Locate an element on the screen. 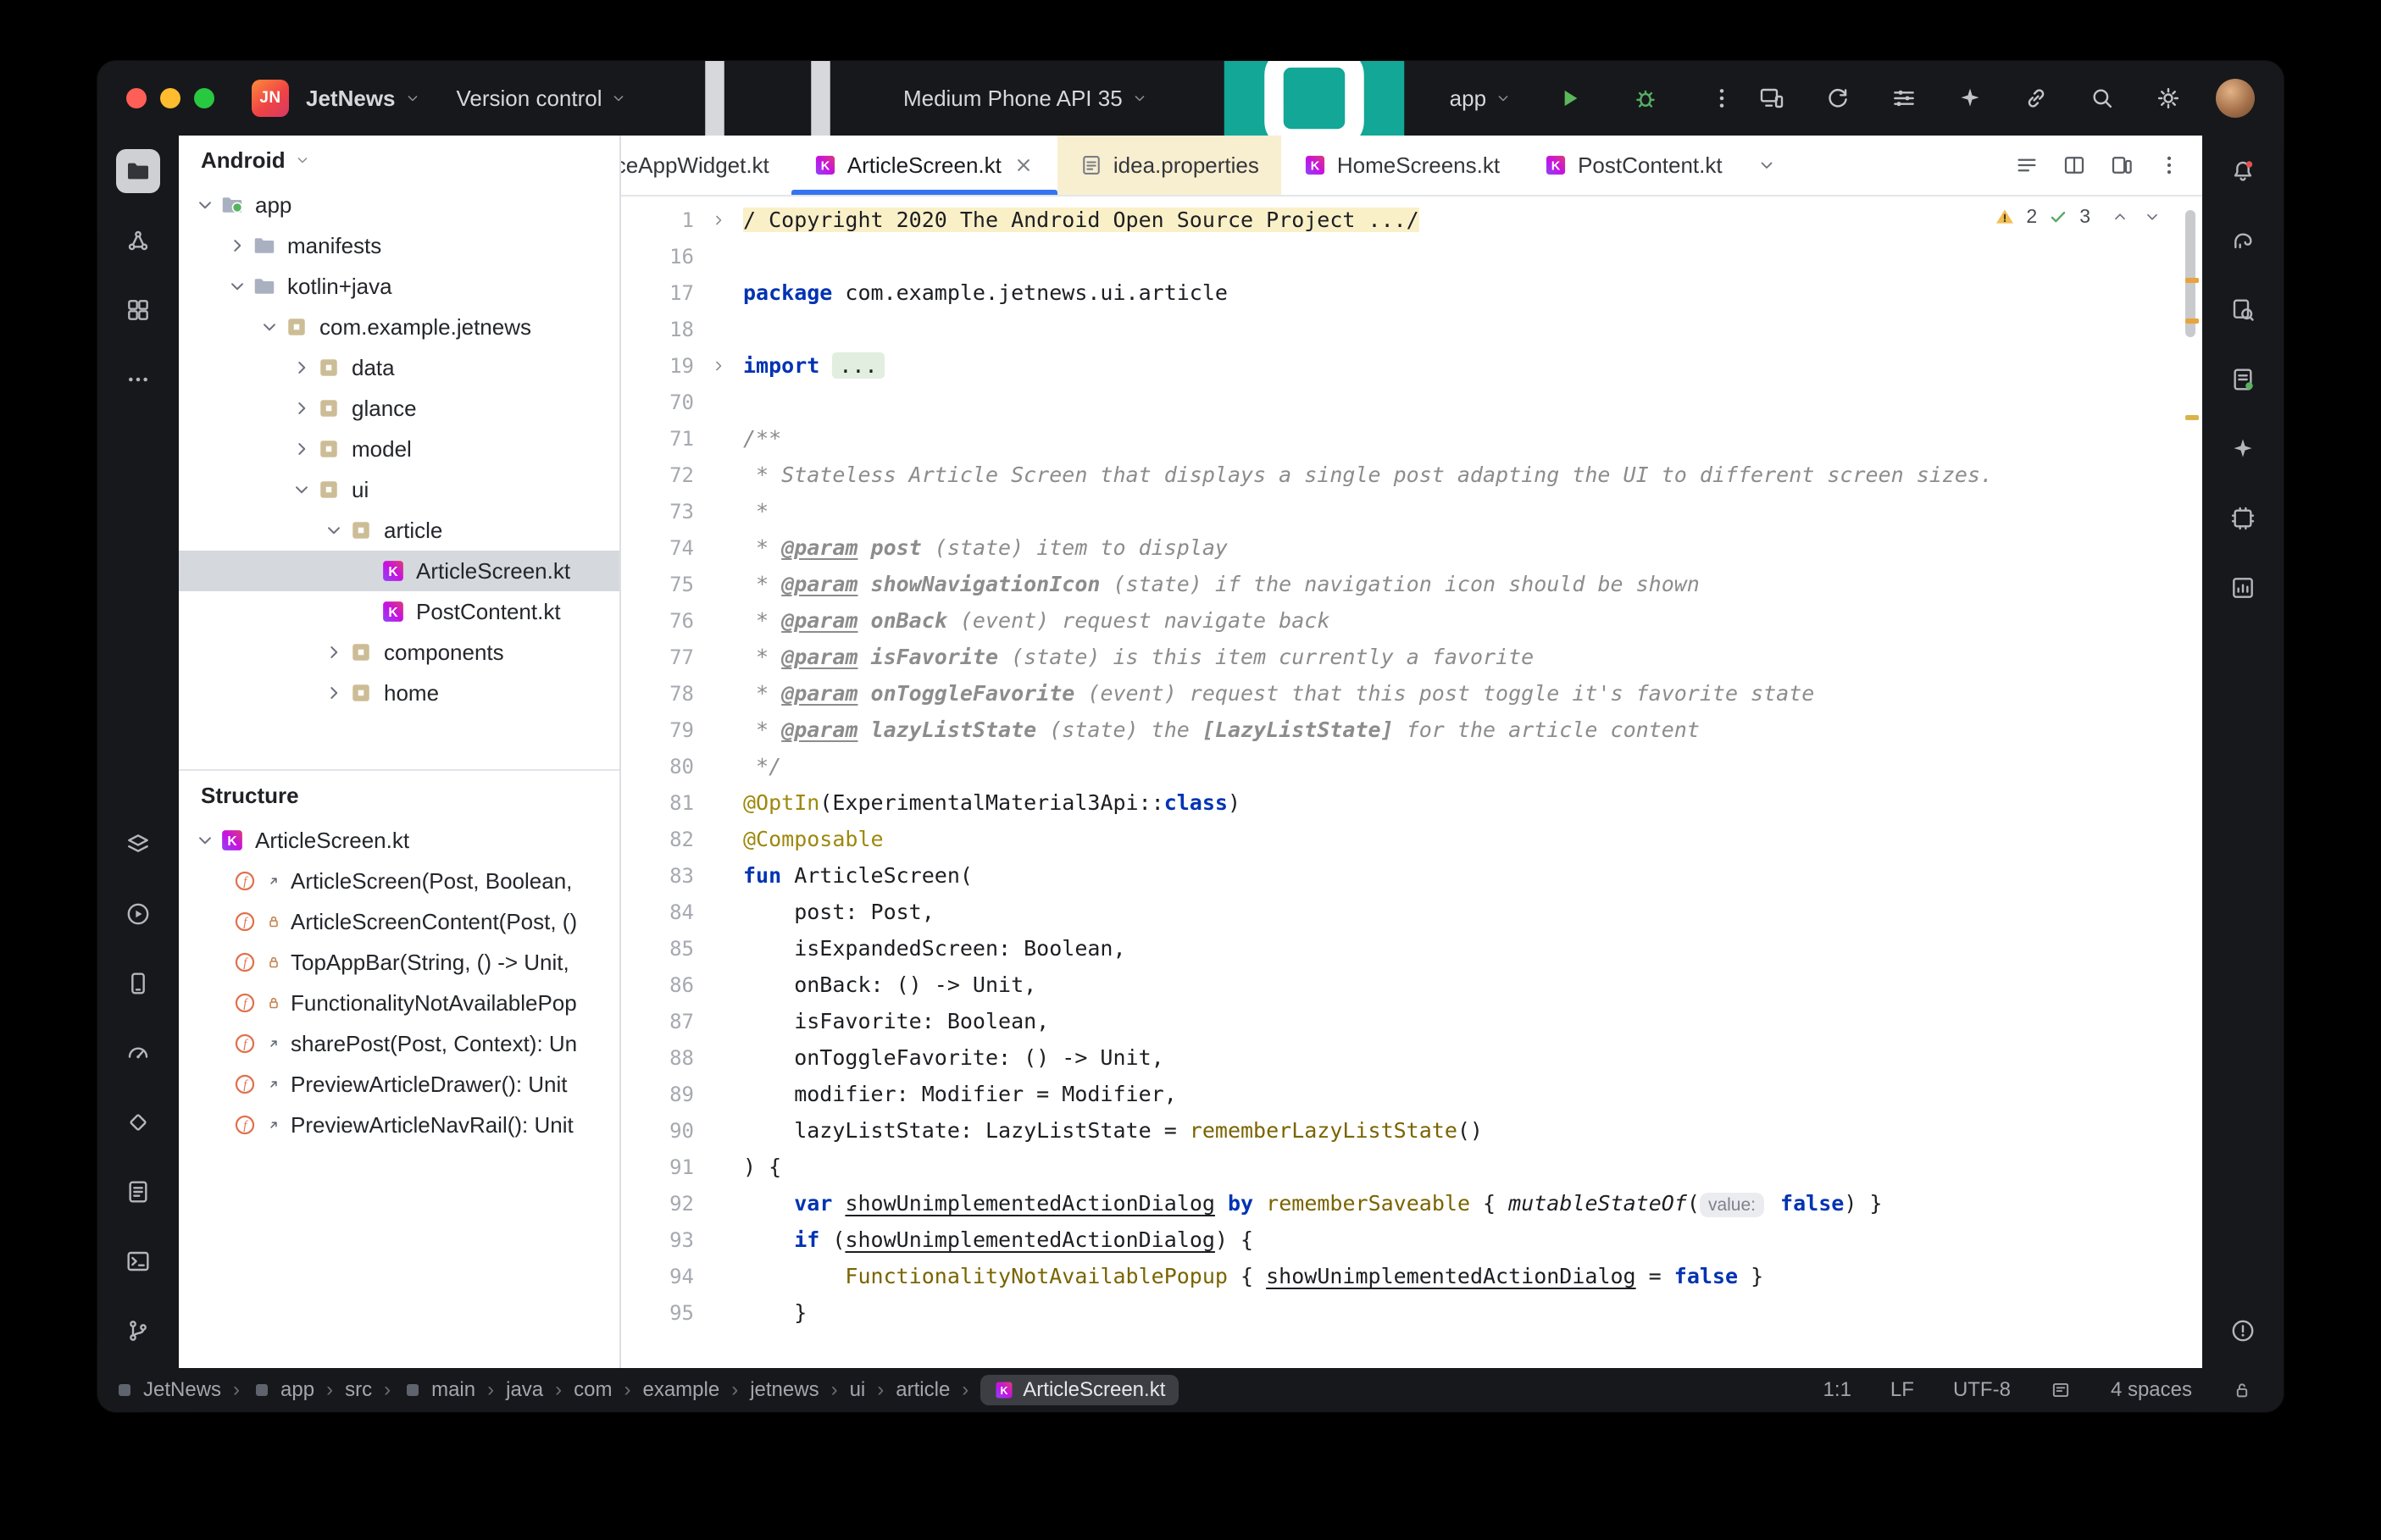  breadcrumb-ui: ui is located at coordinates (858, 1390).